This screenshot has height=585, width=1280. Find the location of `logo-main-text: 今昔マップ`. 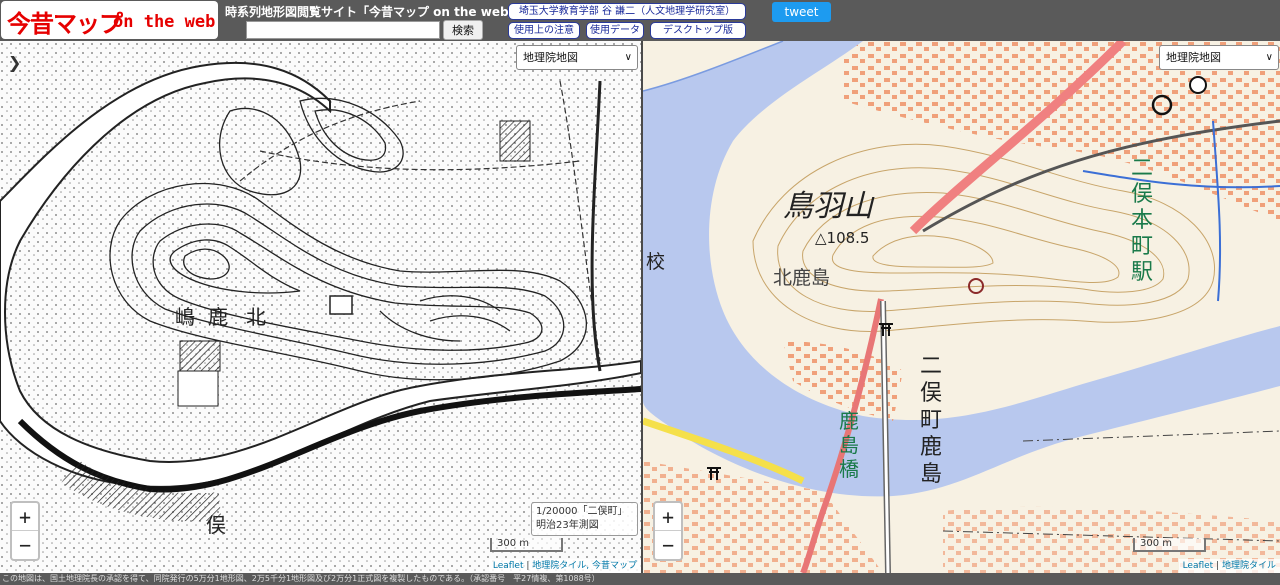

logo-main-text: 今昔マップ is located at coordinates (65, 24).